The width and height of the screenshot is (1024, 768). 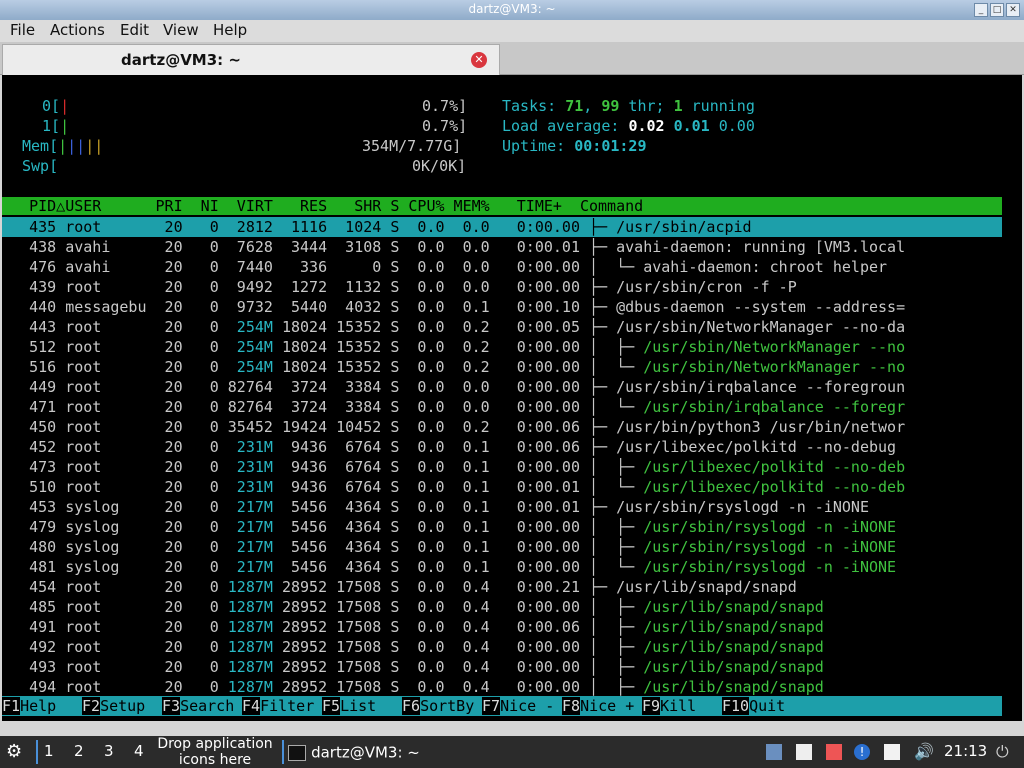 I want to click on fkey-setup-button: F2Setup, so click(x=118, y=706).